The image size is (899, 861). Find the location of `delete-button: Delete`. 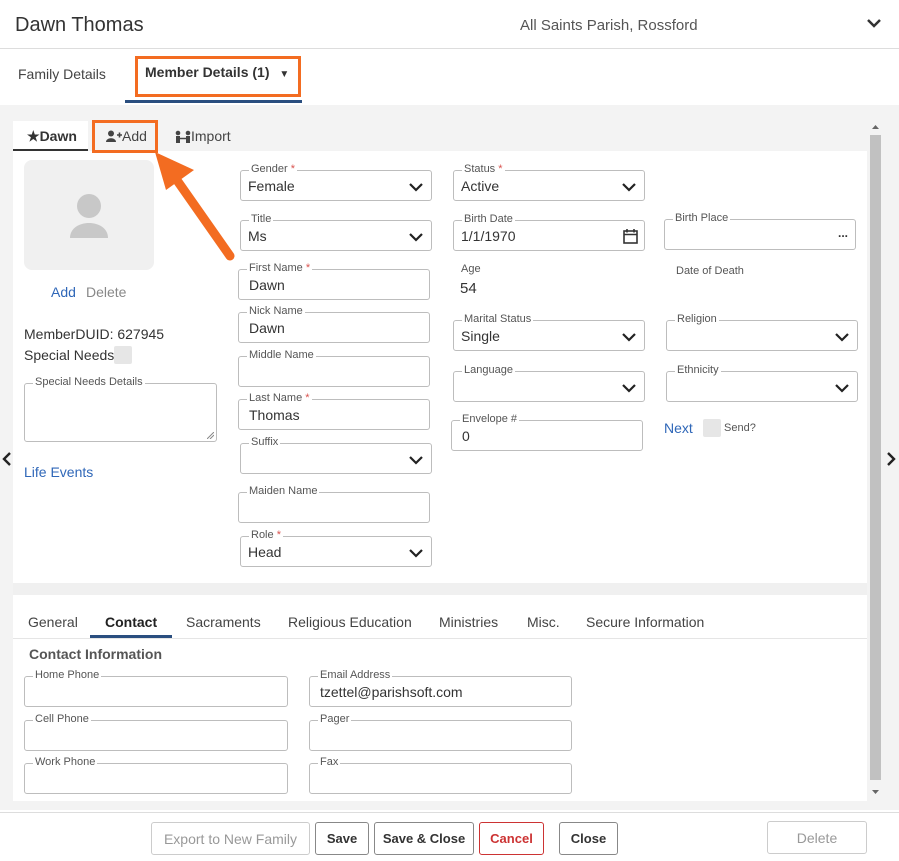

delete-button: Delete is located at coordinates (817, 837).